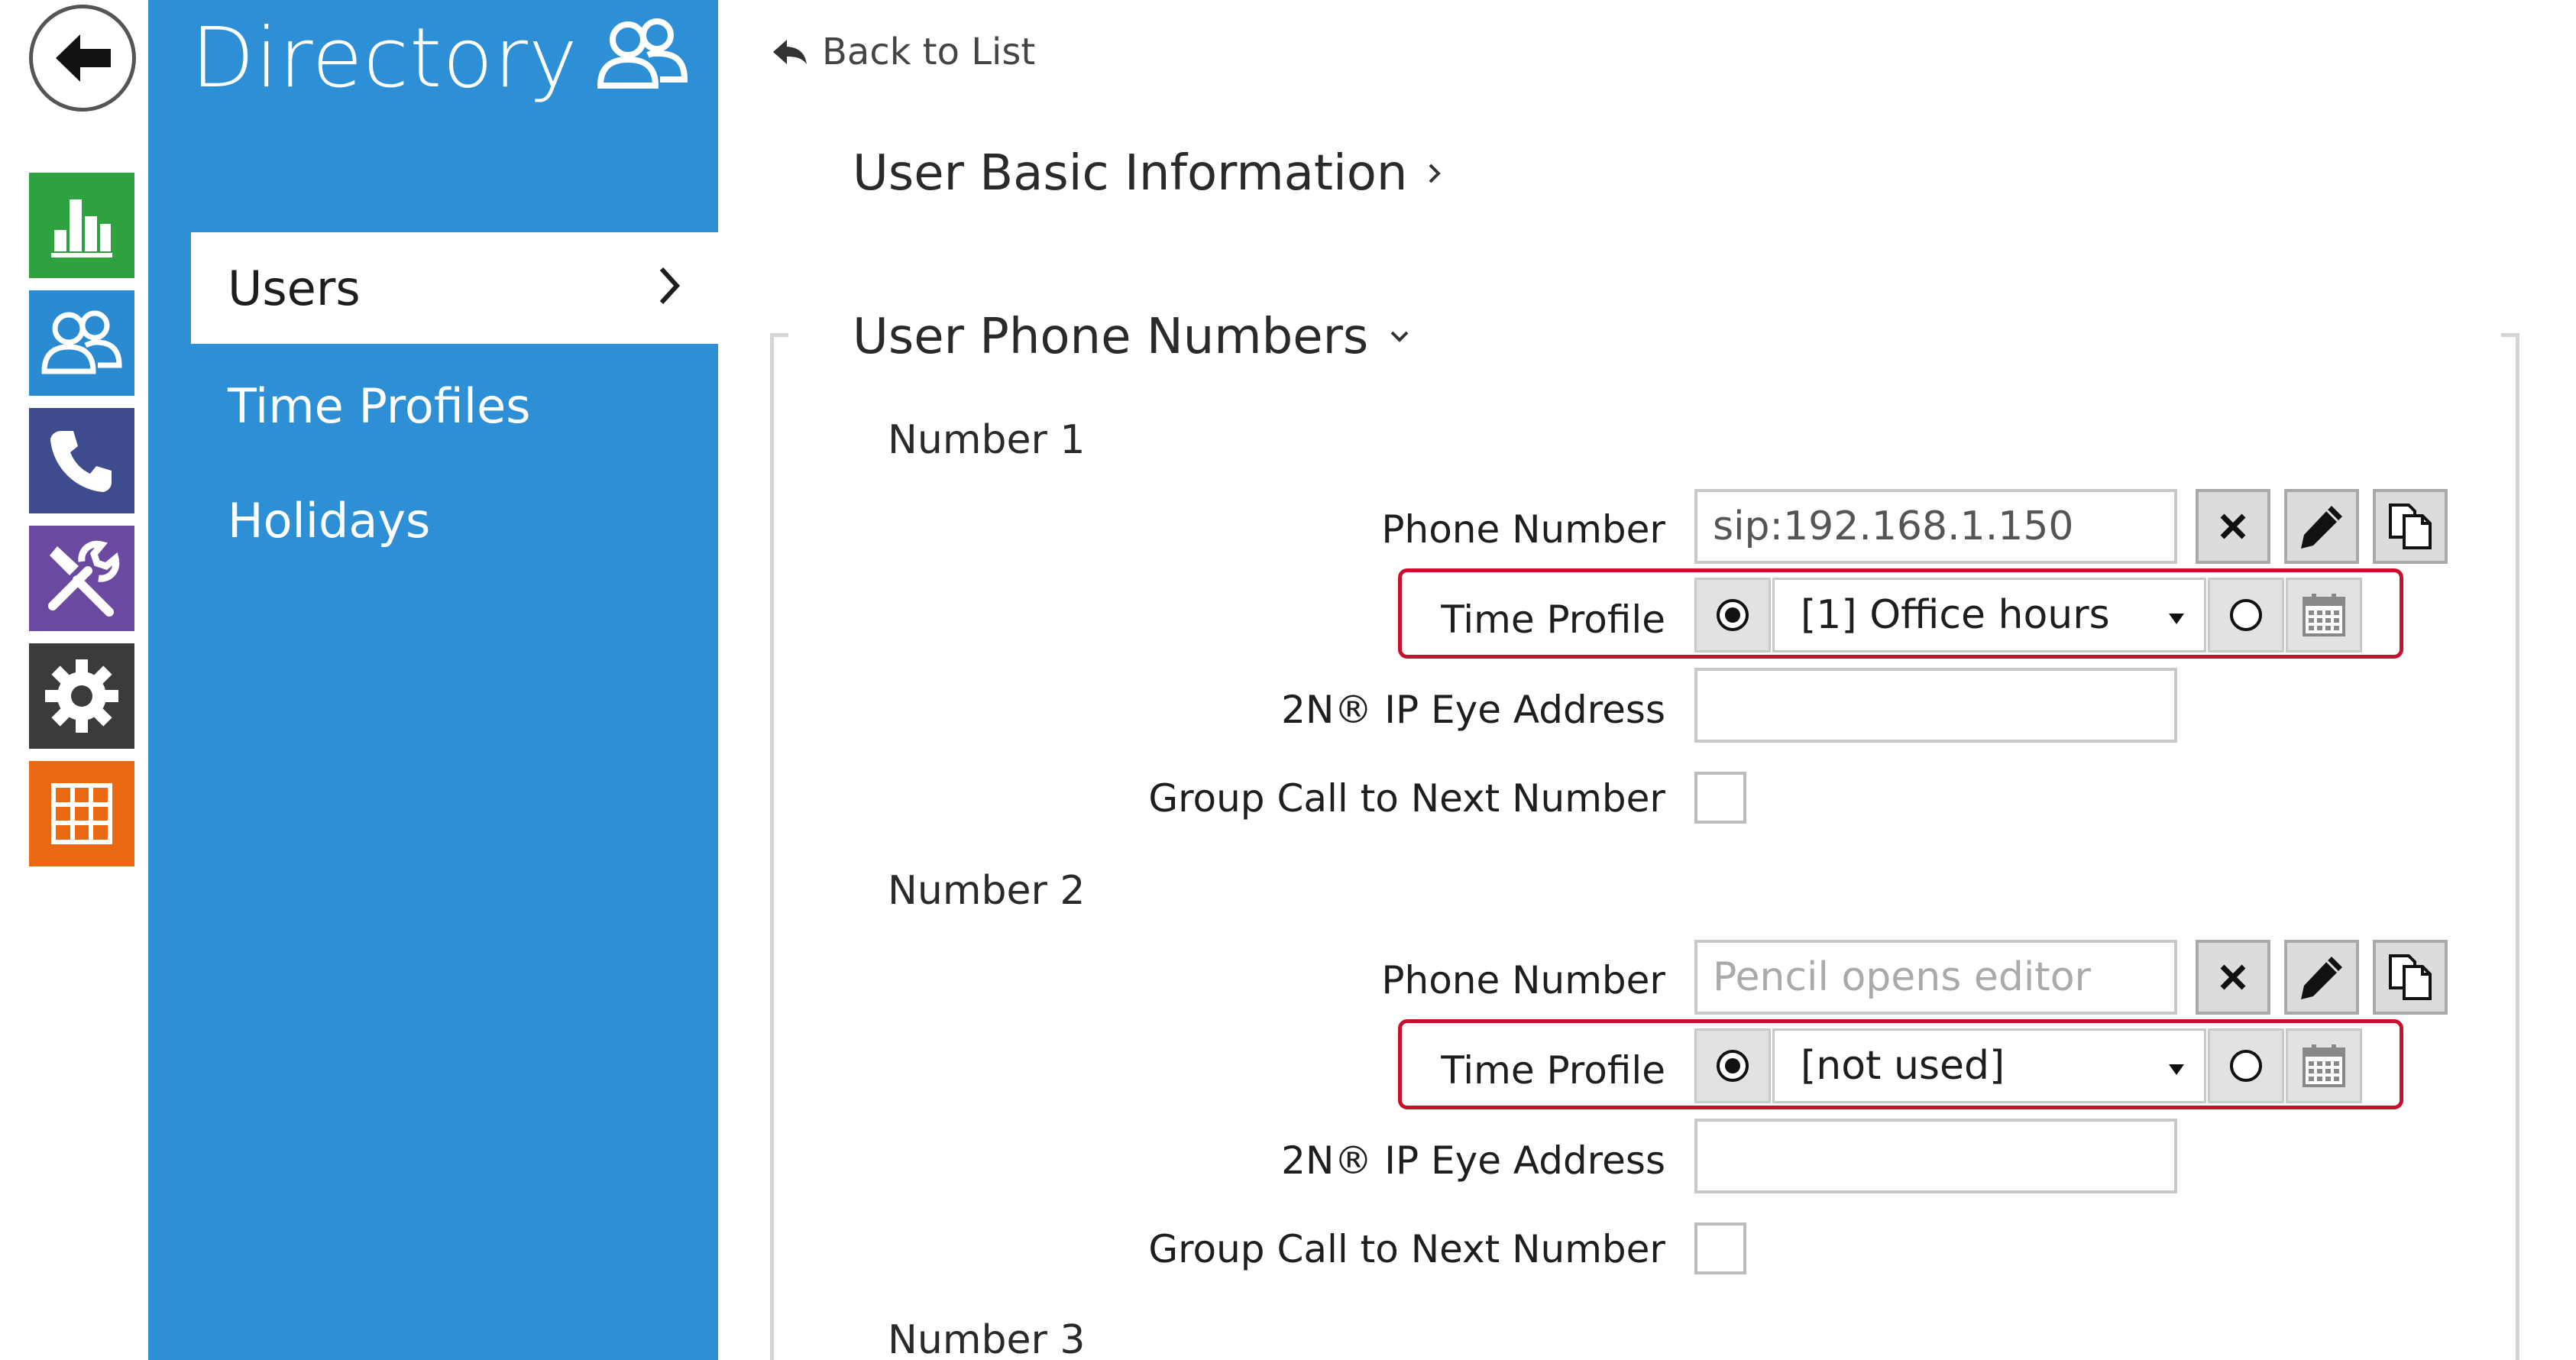 The width and height of the screenshot is (2576, 1360). I want to click on system-tile, so click(81, 813).